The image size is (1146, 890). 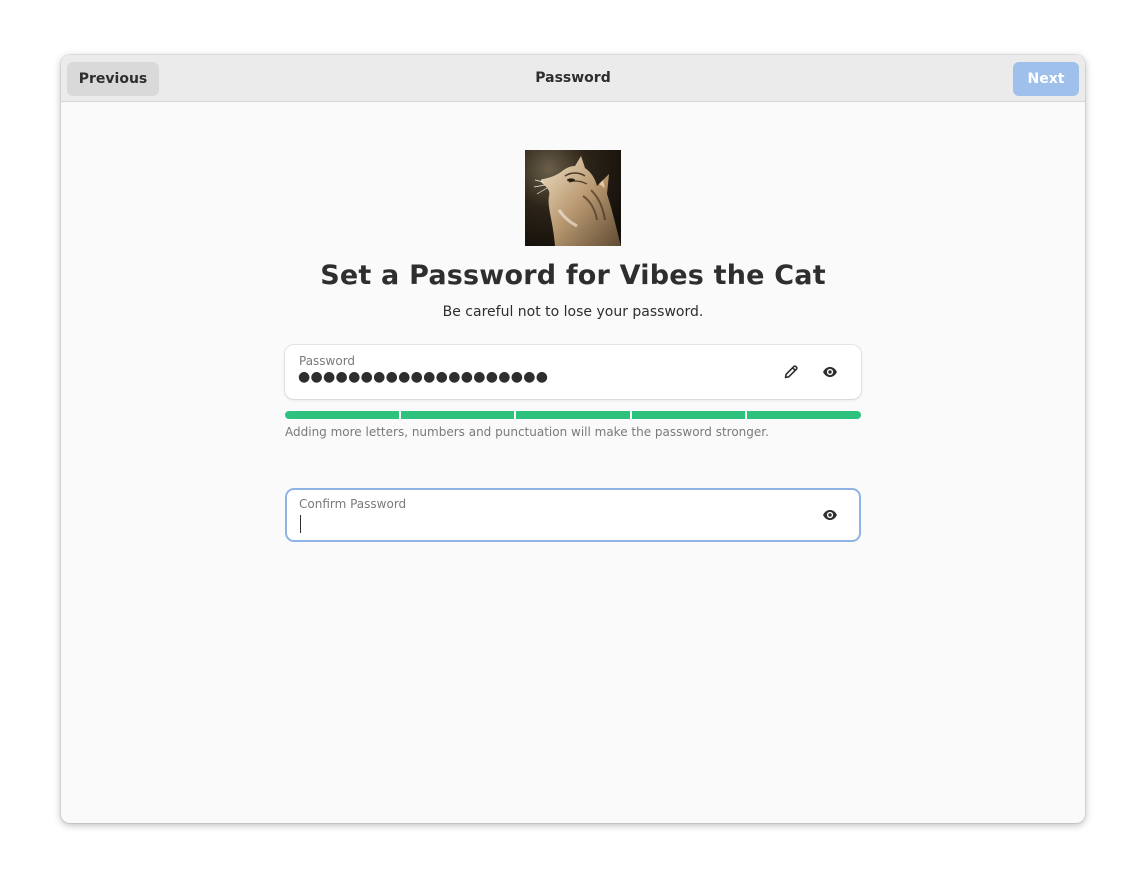 What do you see at coordinates (423, 377) in the screenshot?
I see `password-field-value: ●●●●●●●●●●●●●●●●●●●●` at bounding box center [423, 377].